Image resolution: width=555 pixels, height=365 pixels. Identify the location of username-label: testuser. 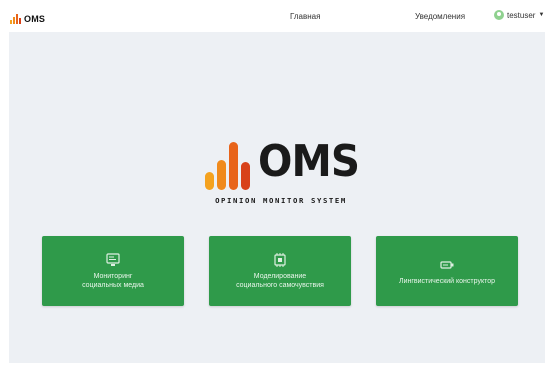
(521, 15).